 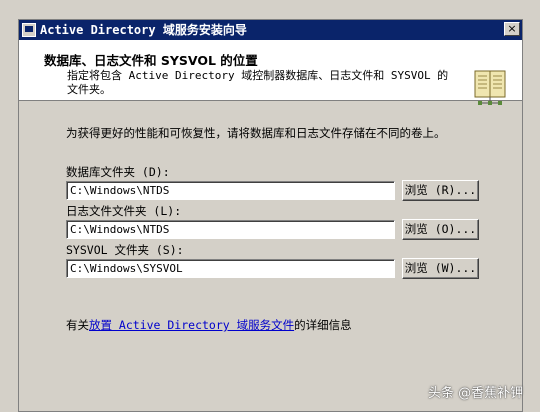 What do you see at coordinates (125, 250) in the screenshot?
I see `sysvol-folder-label: SYSVOL 文件夹 (S):` at bounding box center [125, 250].